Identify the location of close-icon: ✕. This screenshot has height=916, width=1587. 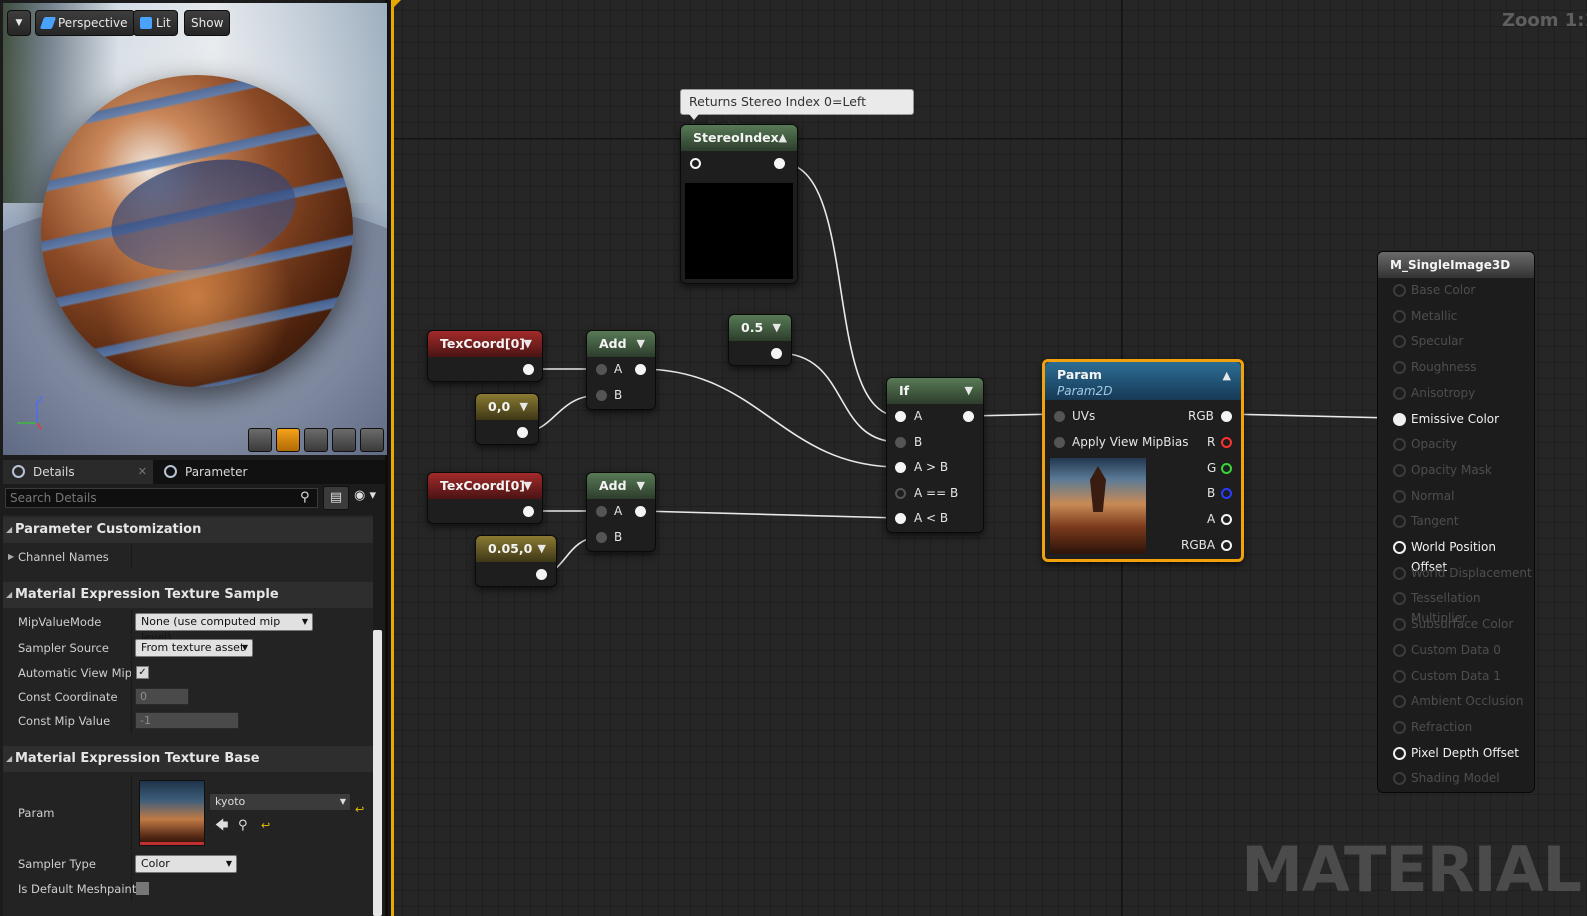
(142, 472).